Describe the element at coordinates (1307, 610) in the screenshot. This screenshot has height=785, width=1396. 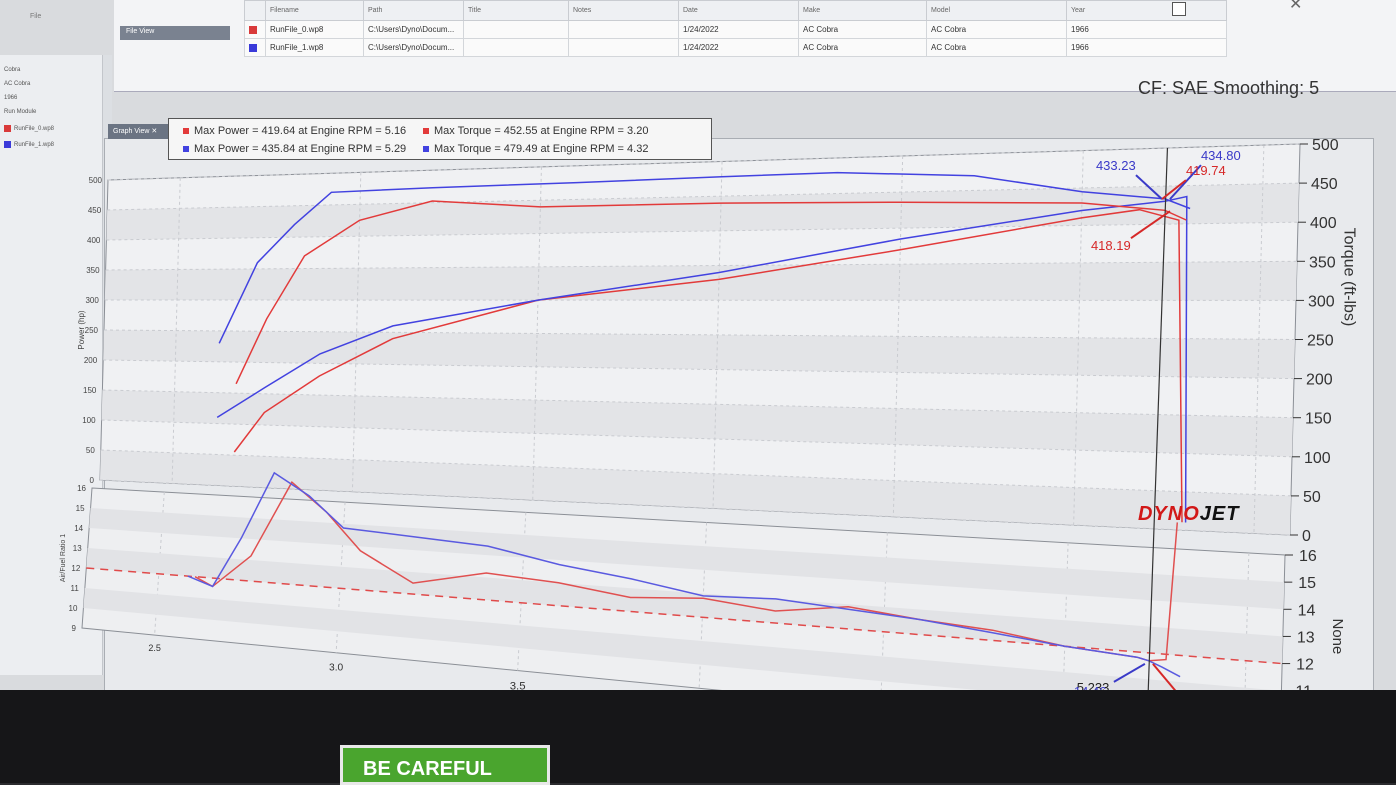
I see `afr-right-tick-label: 14` at that location.